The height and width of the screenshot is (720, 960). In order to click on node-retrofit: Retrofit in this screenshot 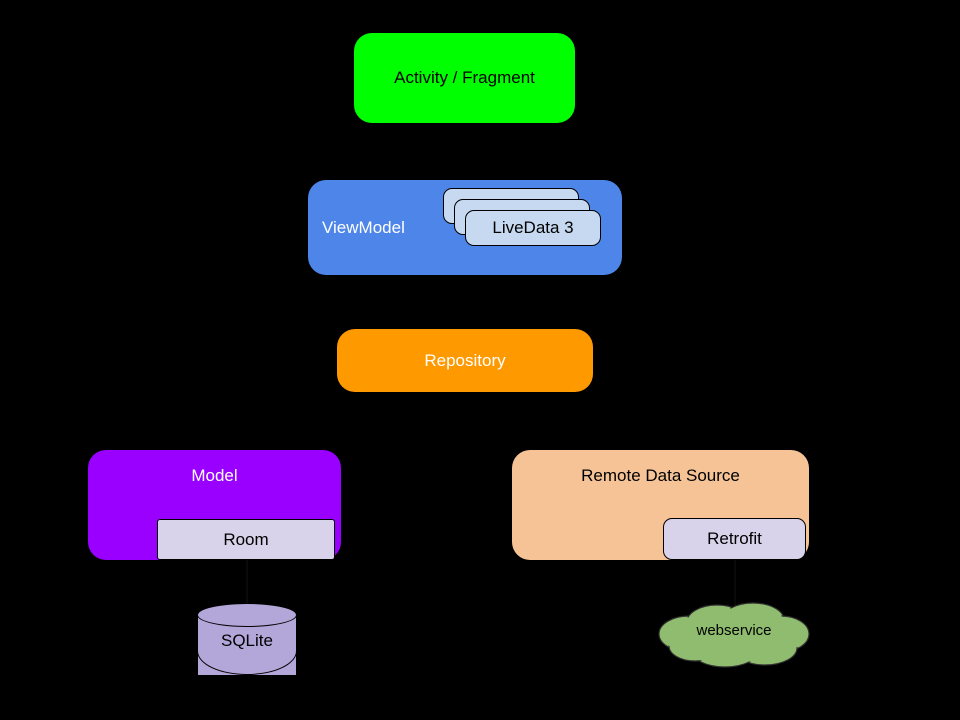, I will do `click(734, 539)`.